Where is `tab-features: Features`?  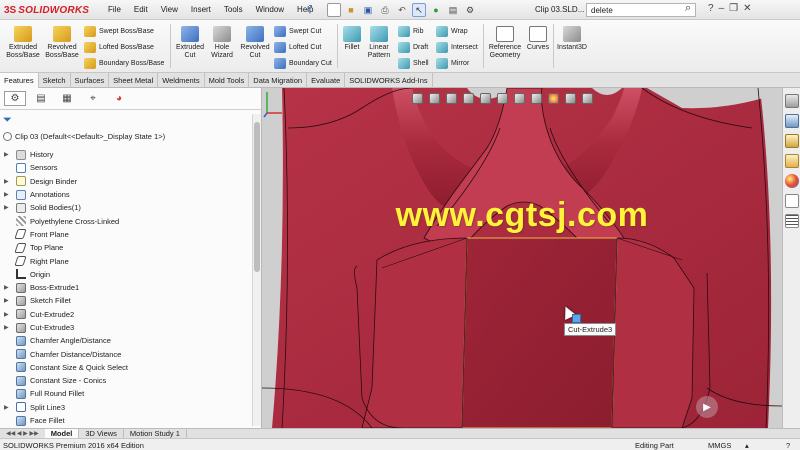 tab-features: Features is located at coordinates (19, 80).